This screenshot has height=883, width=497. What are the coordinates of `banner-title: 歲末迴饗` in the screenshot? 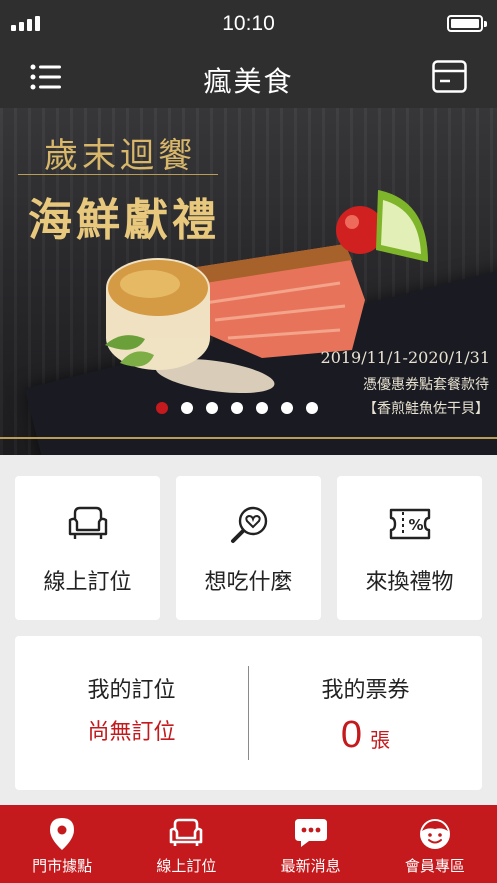 It's located at (120, 156).